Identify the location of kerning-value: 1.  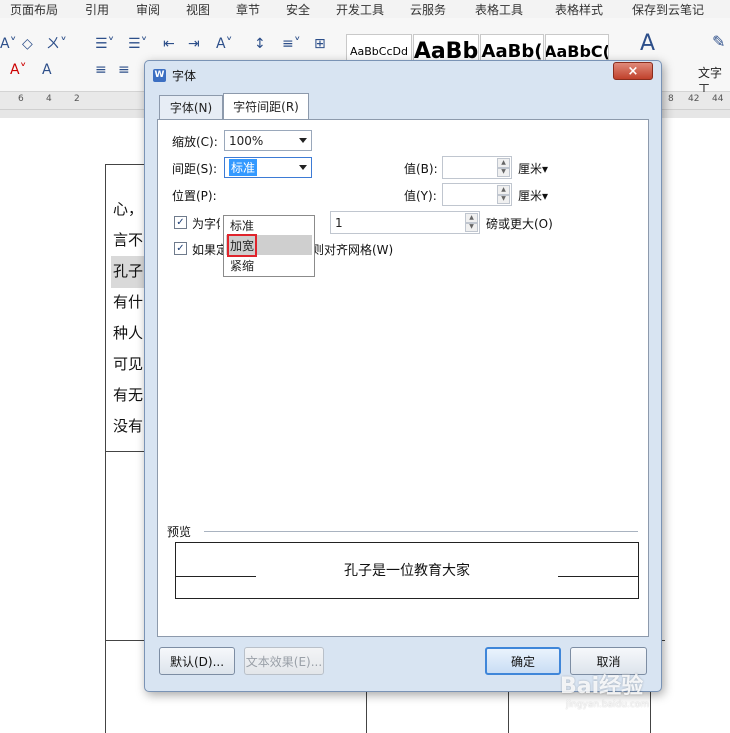
(339, 222).